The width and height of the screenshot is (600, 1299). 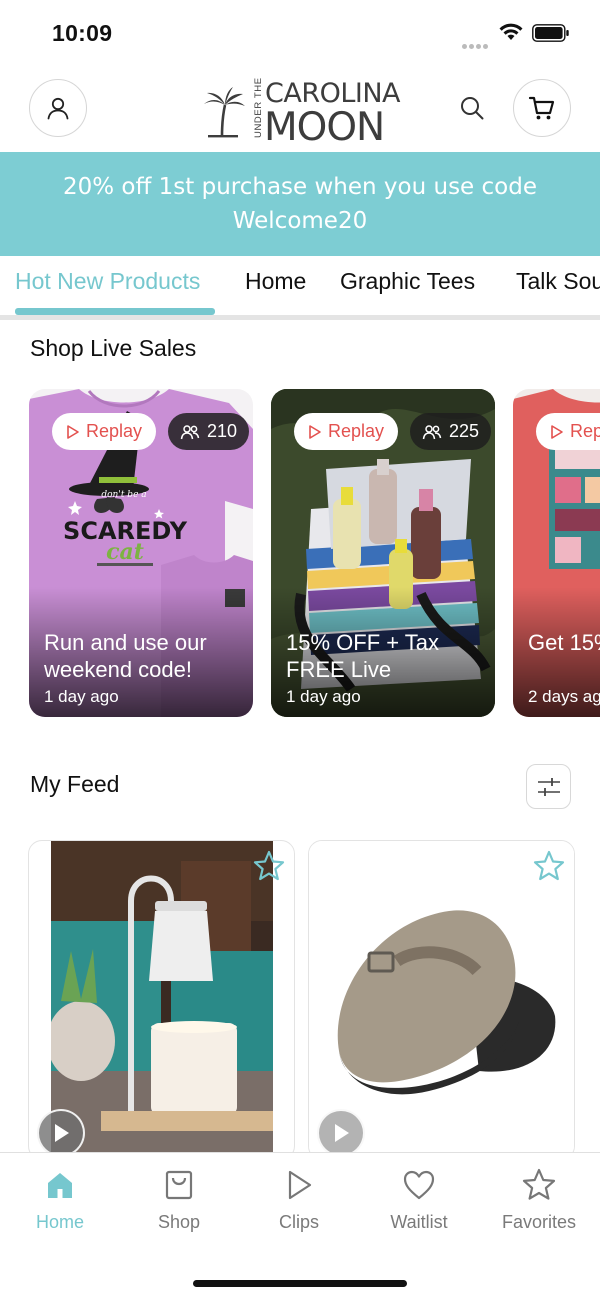 What do you see at coordinates (568, 431) in the screenshot?
I see `replay-badge: Rep` at bounding box center [568, 431].